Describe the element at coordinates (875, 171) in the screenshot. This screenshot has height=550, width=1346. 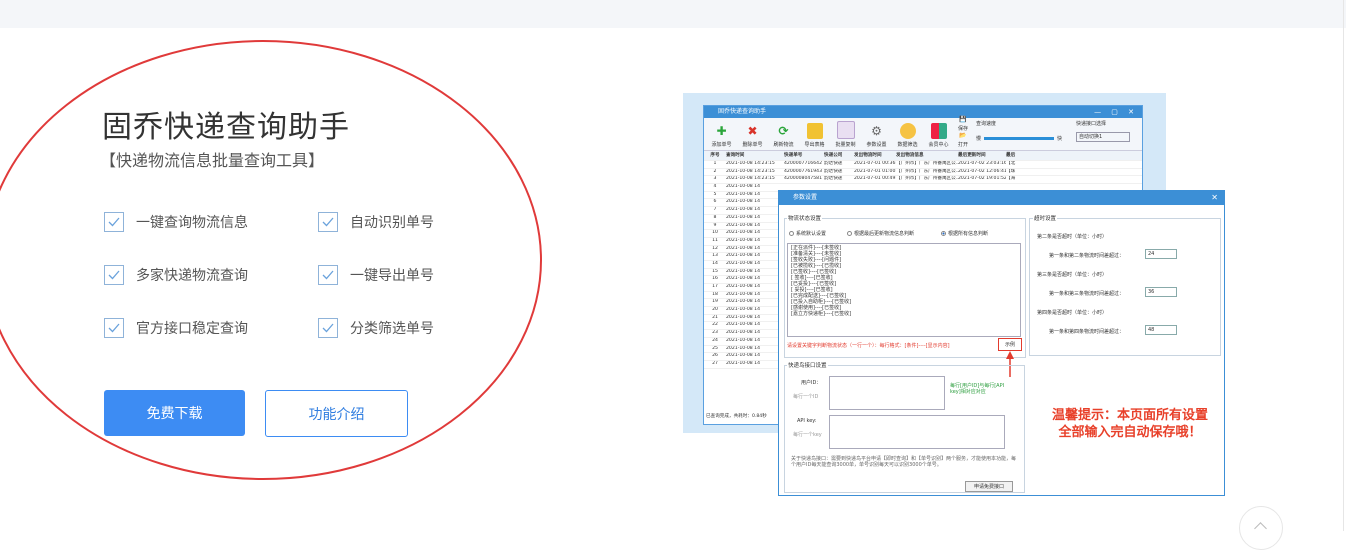
I see `table-cell: 2021-07-01 01:00:32` at that location.